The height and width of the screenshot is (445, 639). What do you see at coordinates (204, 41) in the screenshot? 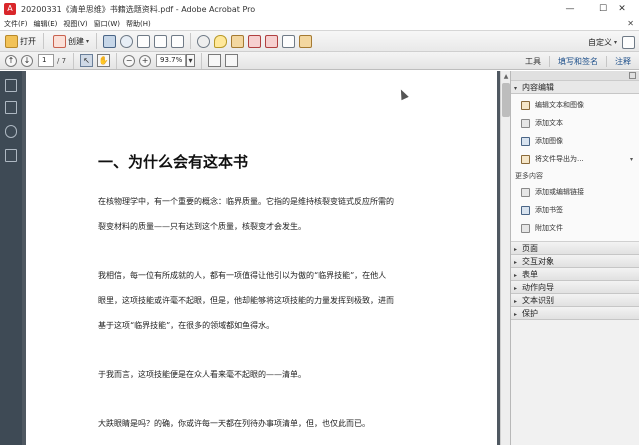
I see `gear-icon` at bounding box center [204, 41].